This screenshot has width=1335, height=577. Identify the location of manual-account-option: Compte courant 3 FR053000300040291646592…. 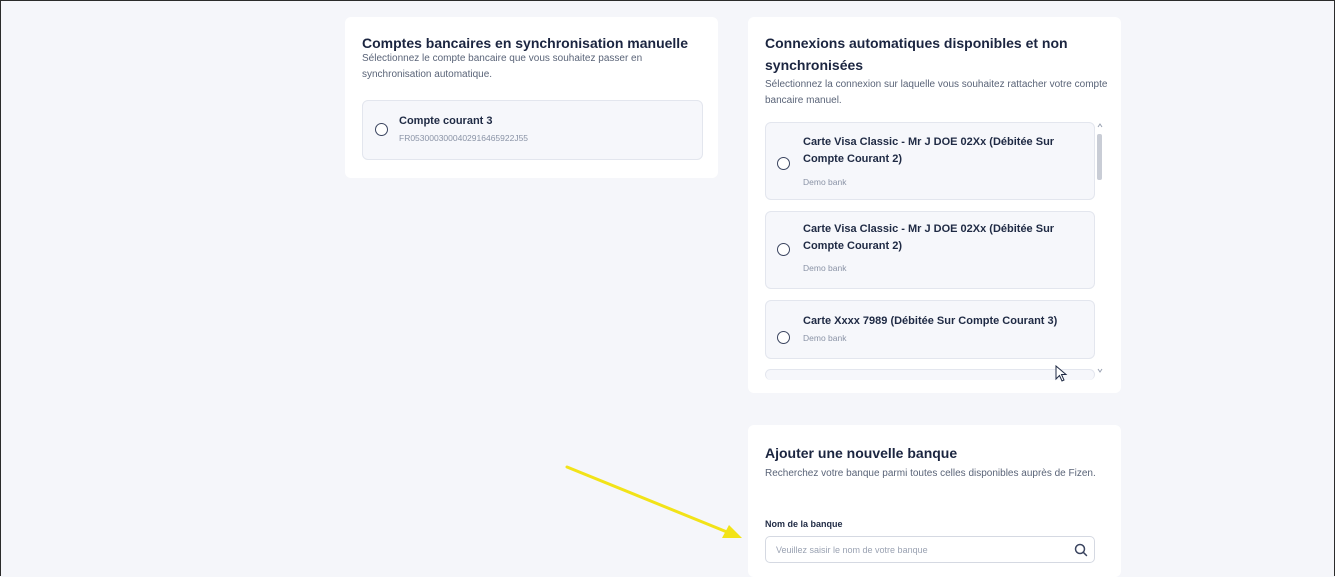
(532, 130).